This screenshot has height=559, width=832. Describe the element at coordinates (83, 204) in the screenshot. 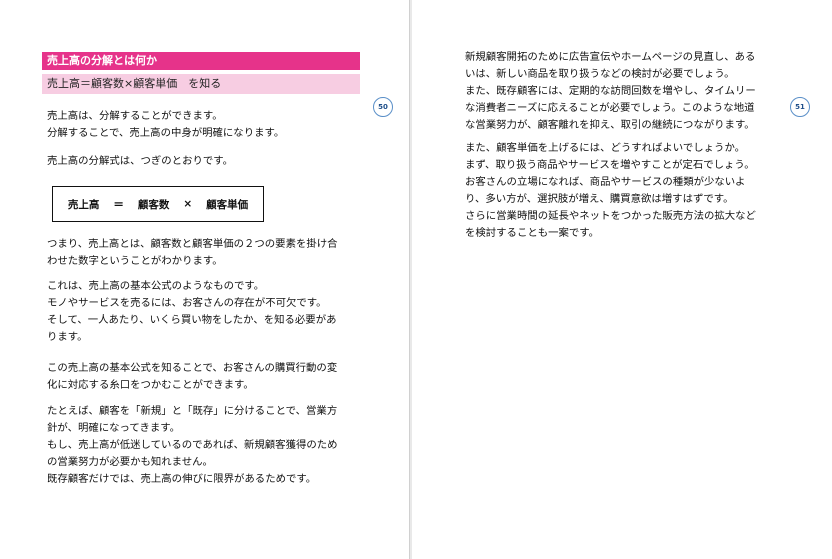

I see `formula-term-sales: 売上高` at that location.